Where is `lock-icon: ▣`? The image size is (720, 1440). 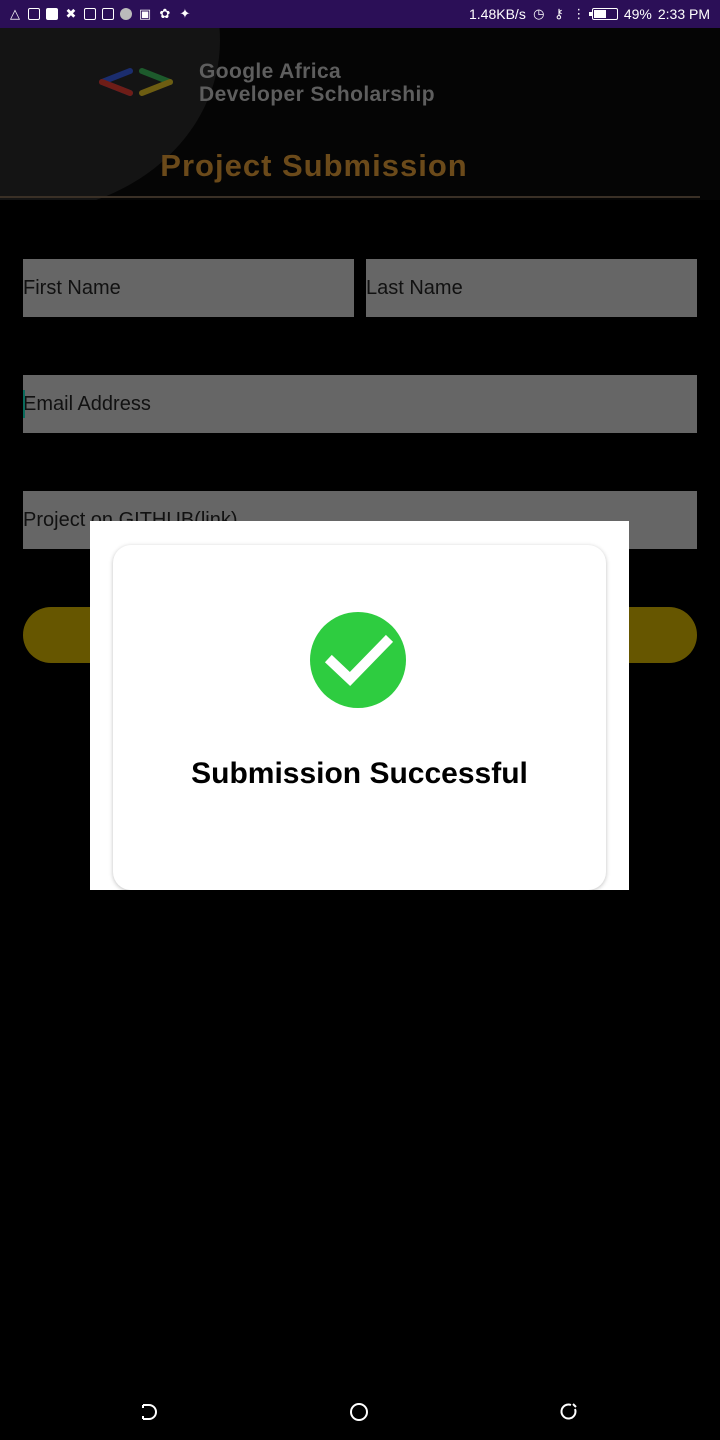
lock-icon: ▣ is located at coordinates (145, 13).